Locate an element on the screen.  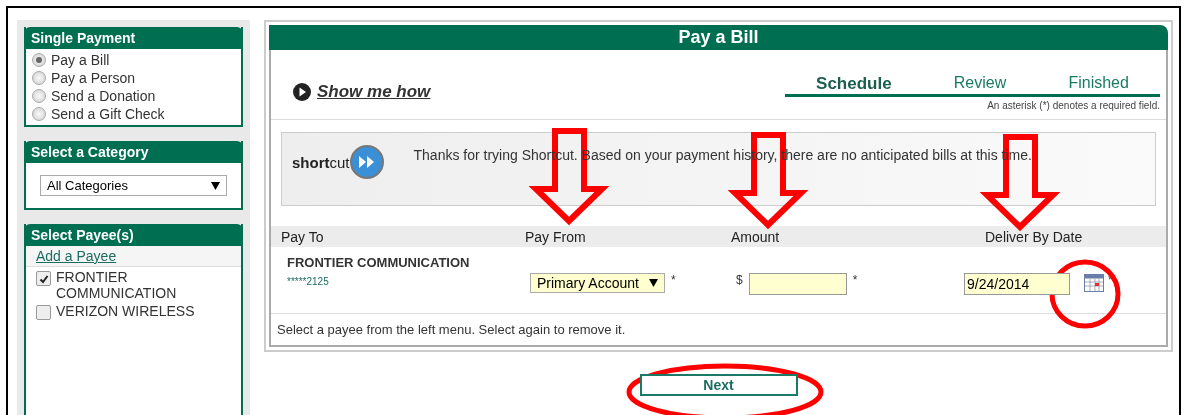
step-label: Schedule is located at coordinates (854, 84).